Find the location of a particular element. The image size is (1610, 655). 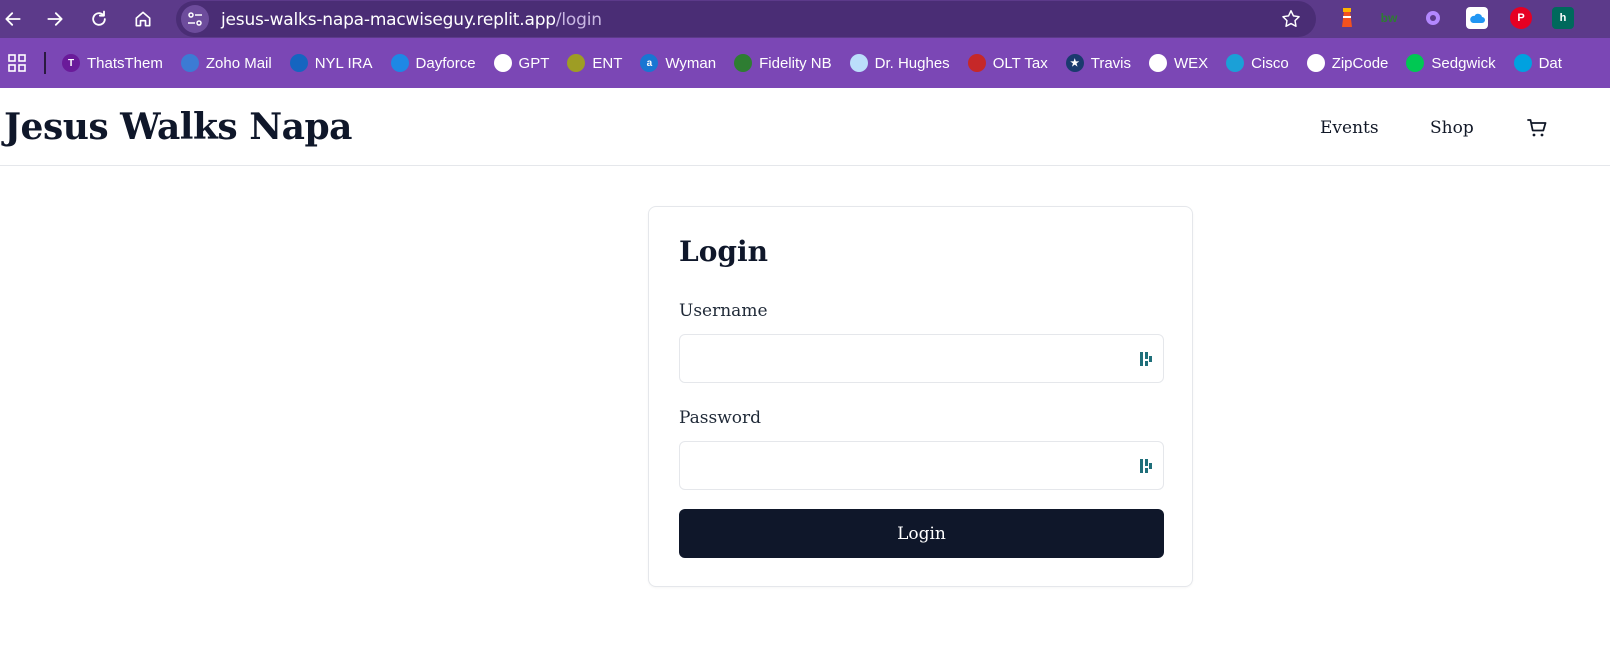

reload-button is located at coordinates (99, 19).